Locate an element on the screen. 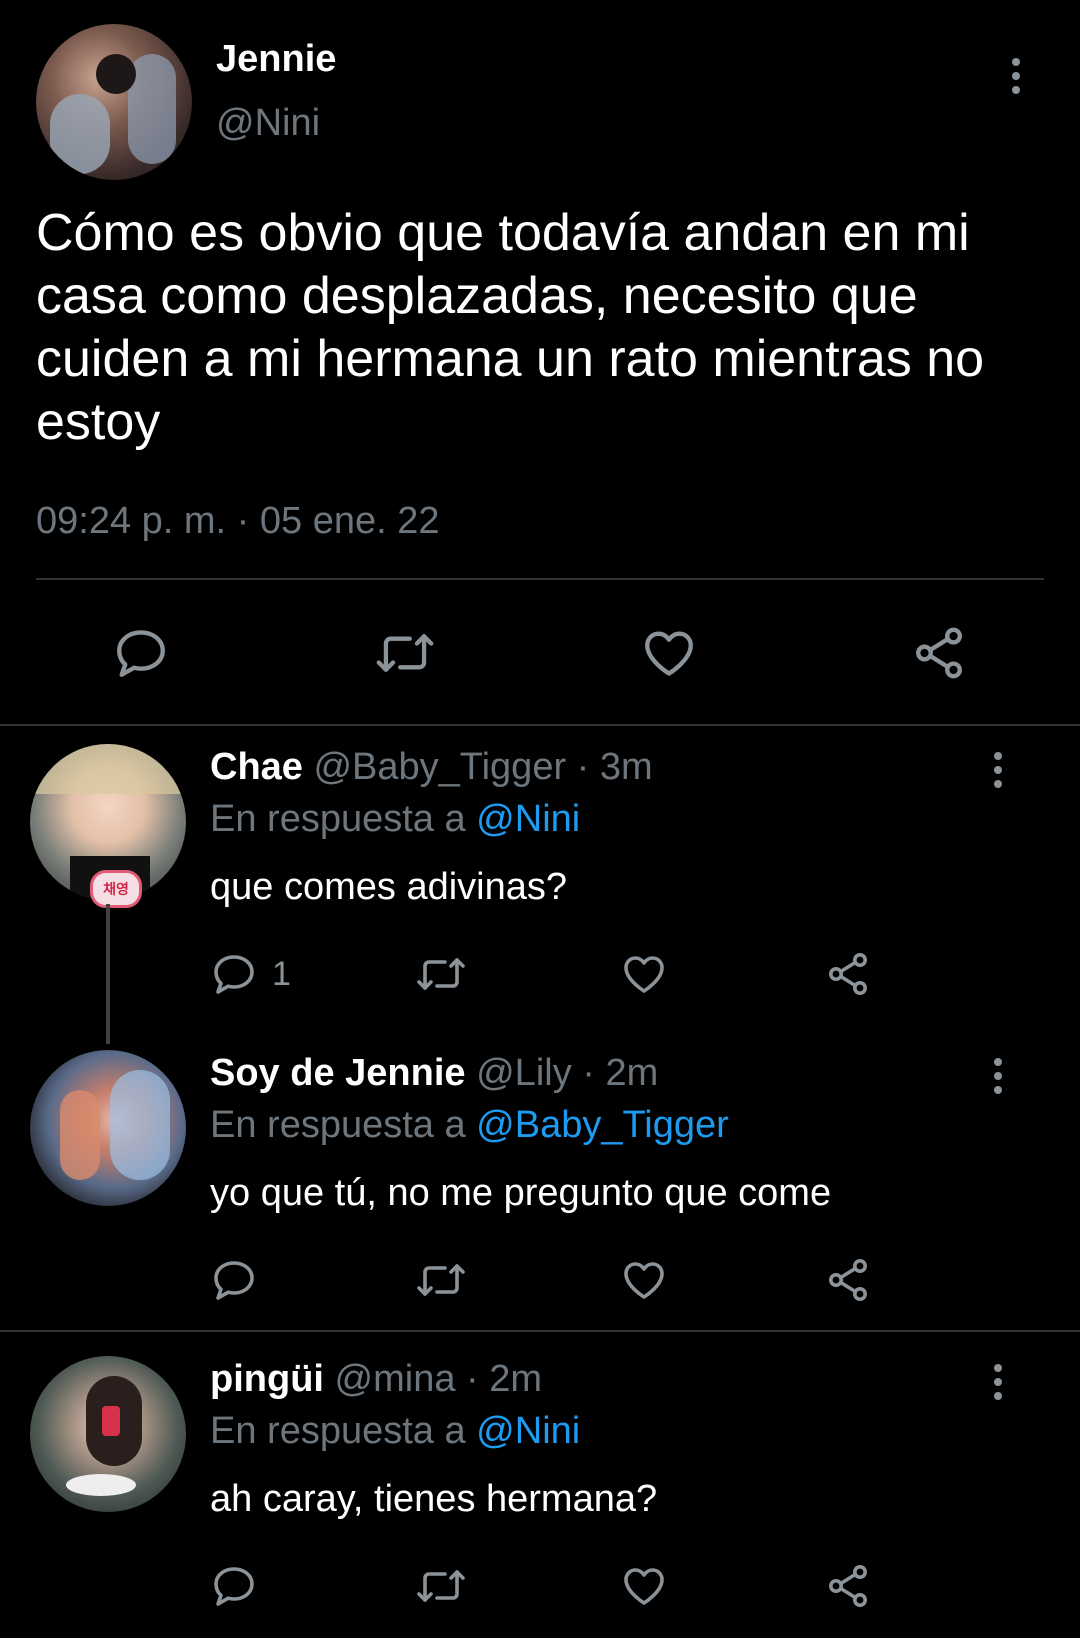 The height and width of the screenshot is (1638, 1080). reply-display-name: Soy de Jennie is located at coordinates (338, 1073).